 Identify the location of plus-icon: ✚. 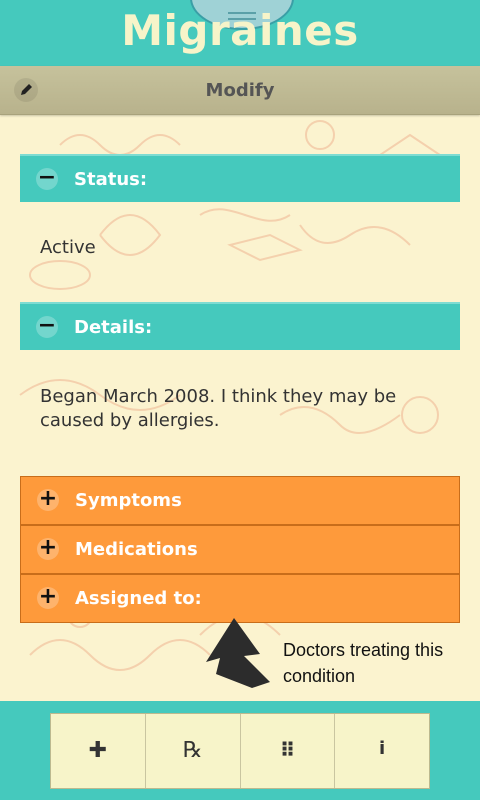
(98, 750).